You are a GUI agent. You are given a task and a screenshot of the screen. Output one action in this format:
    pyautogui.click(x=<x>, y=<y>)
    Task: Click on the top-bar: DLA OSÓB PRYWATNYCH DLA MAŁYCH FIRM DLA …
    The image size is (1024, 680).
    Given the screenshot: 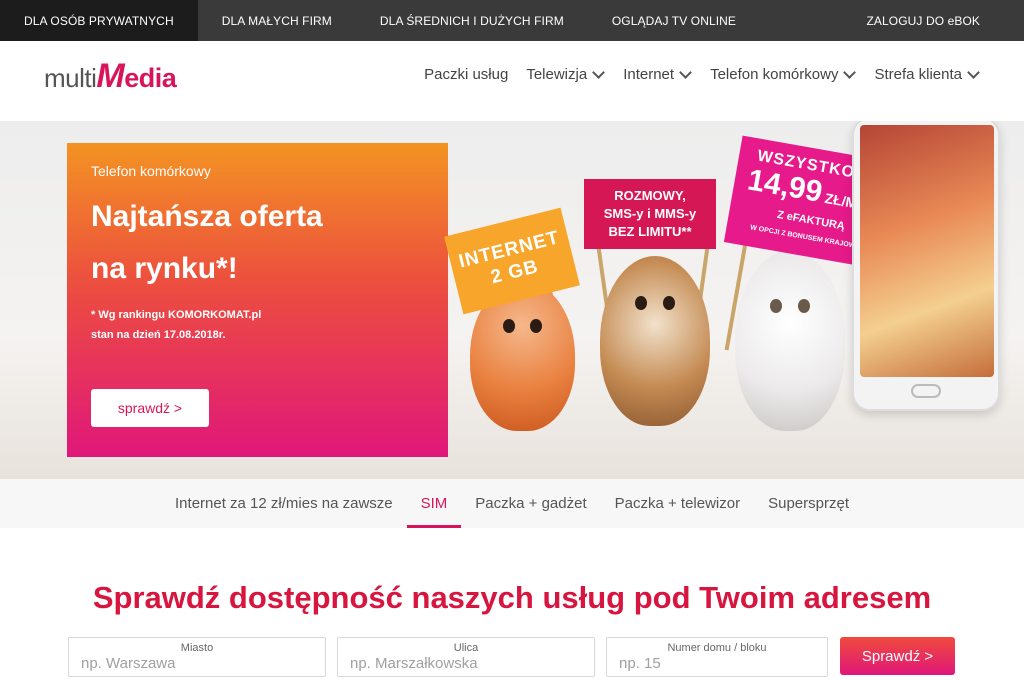 What is the action you would take?
    pyautogui.click(x=512, y=20)
    